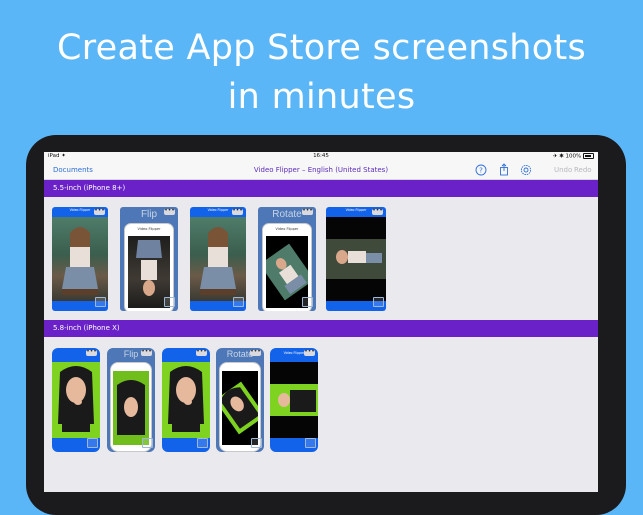 This screenshot has width=643, height=515. What do you see at coordinates (504, 169) in the screenshot?
I see `share-icon` at bounding box center [504, 169].